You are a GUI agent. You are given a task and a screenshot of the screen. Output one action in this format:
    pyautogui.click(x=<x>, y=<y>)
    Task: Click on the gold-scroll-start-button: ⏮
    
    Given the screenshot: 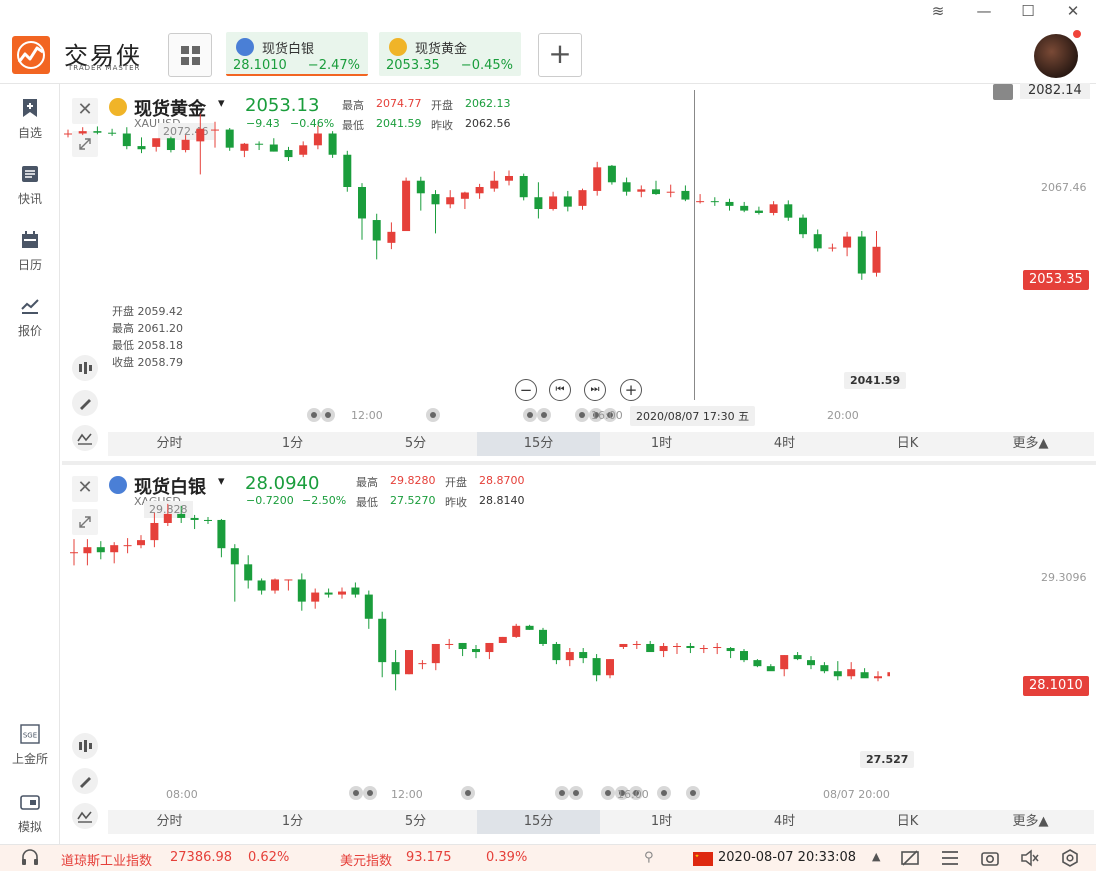 What is the action you would take?
    pyautogui.click(x=560, y=390)
    